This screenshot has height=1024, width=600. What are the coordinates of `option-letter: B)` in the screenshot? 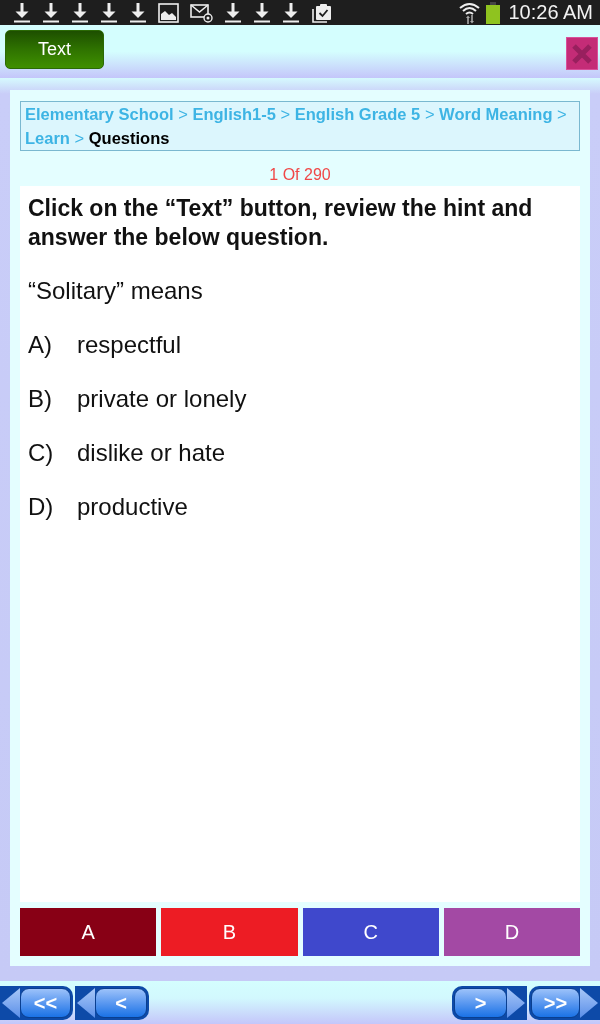 It's located at (40, 399).